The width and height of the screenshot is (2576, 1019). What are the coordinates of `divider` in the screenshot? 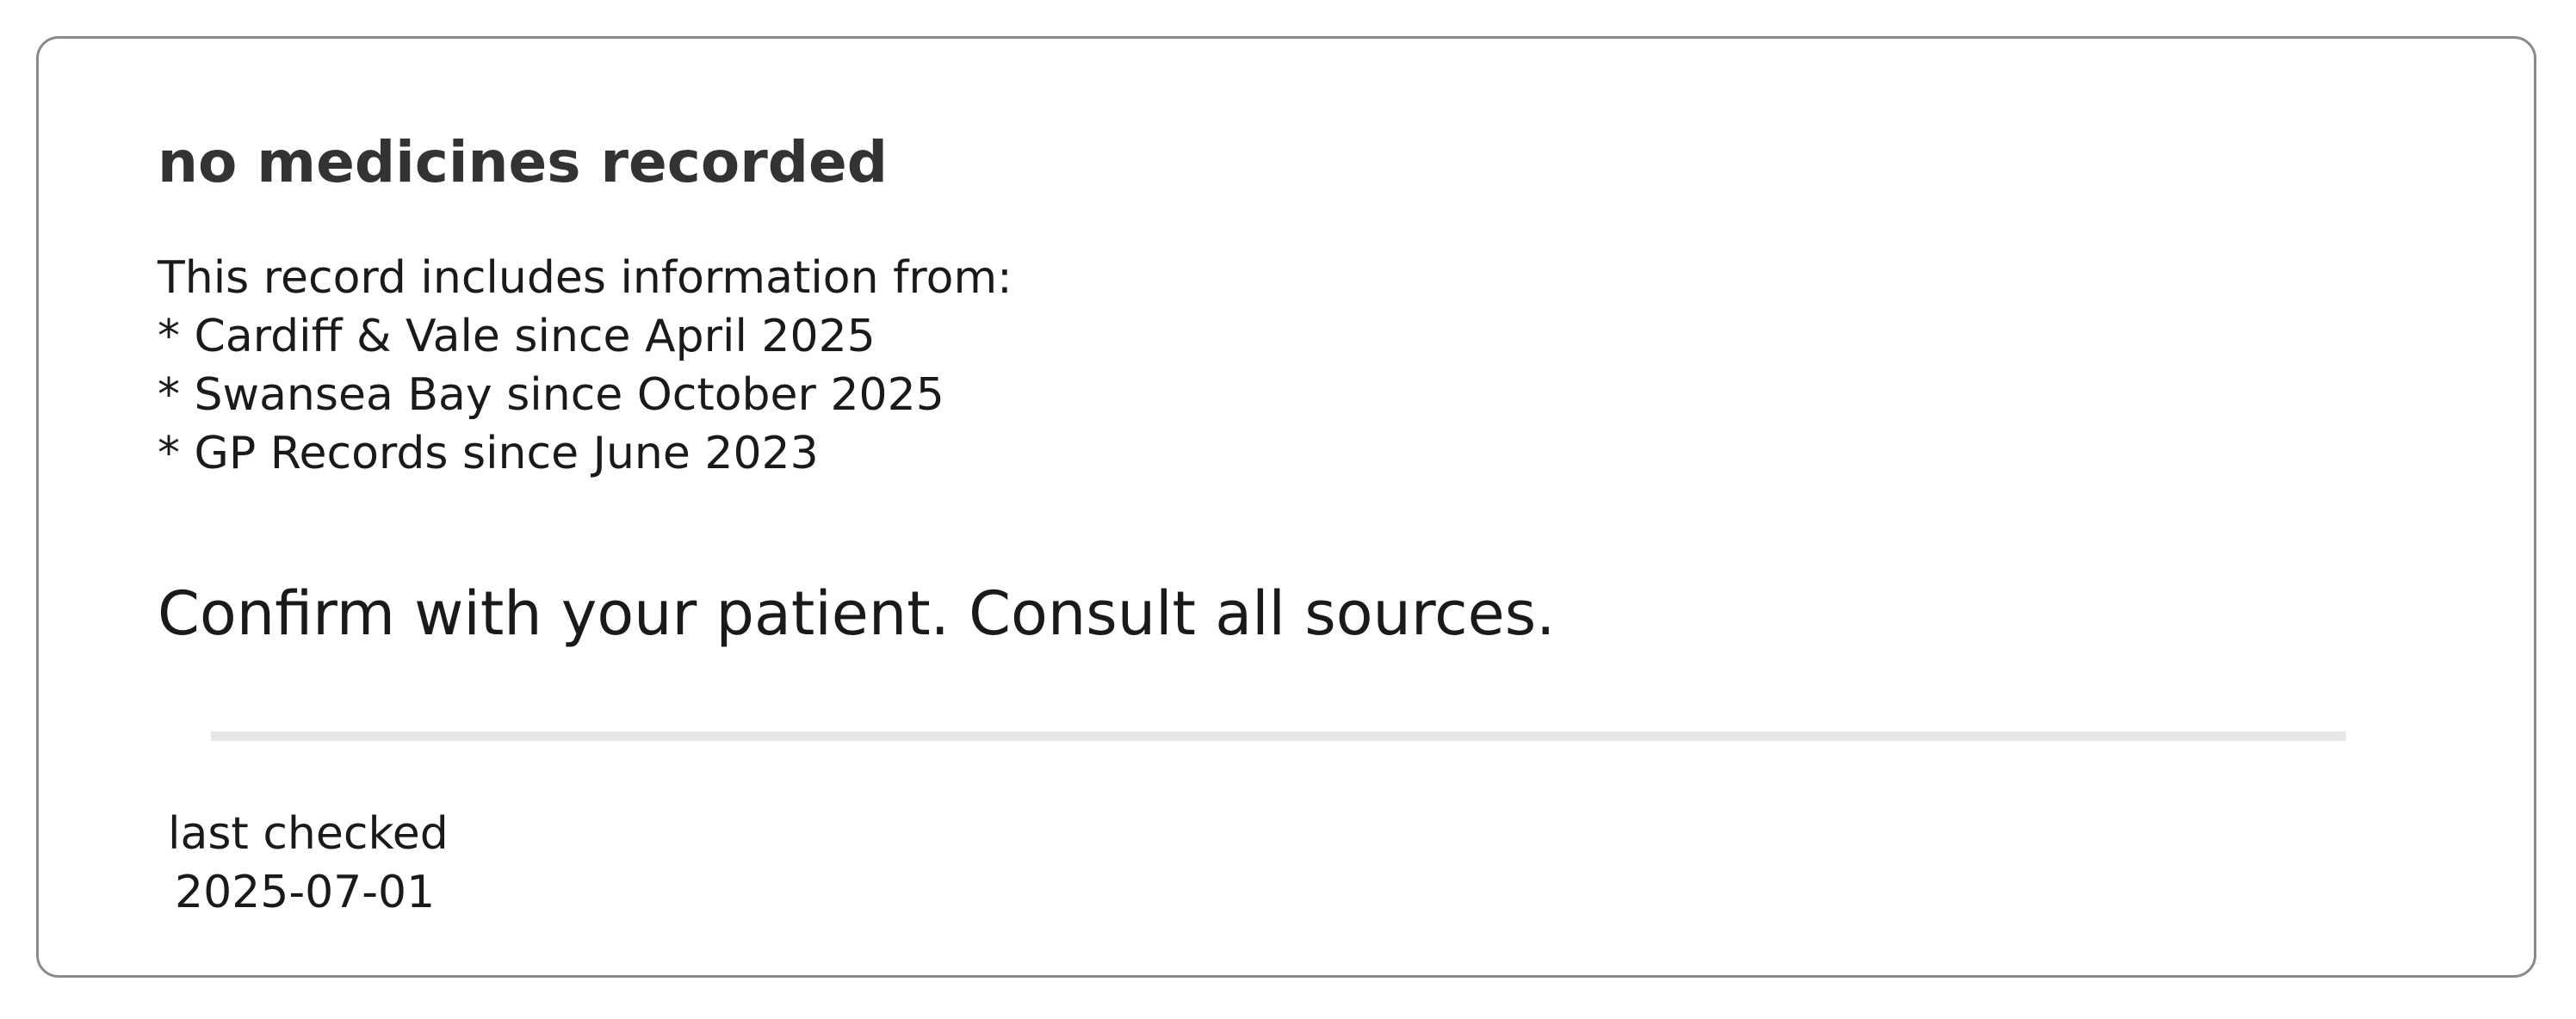 It's located at (1278, 736).